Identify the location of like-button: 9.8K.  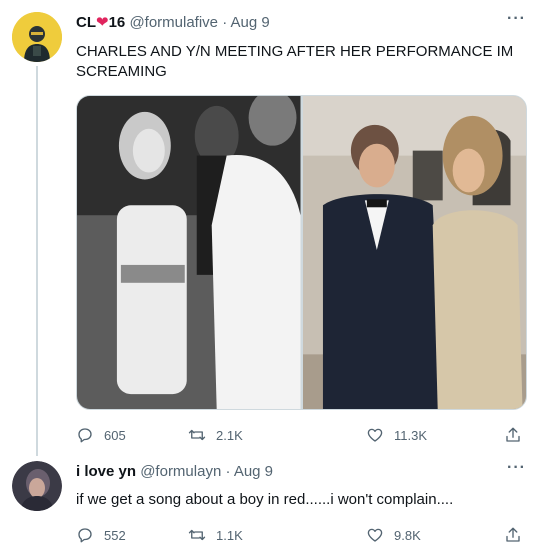
(393, 535).